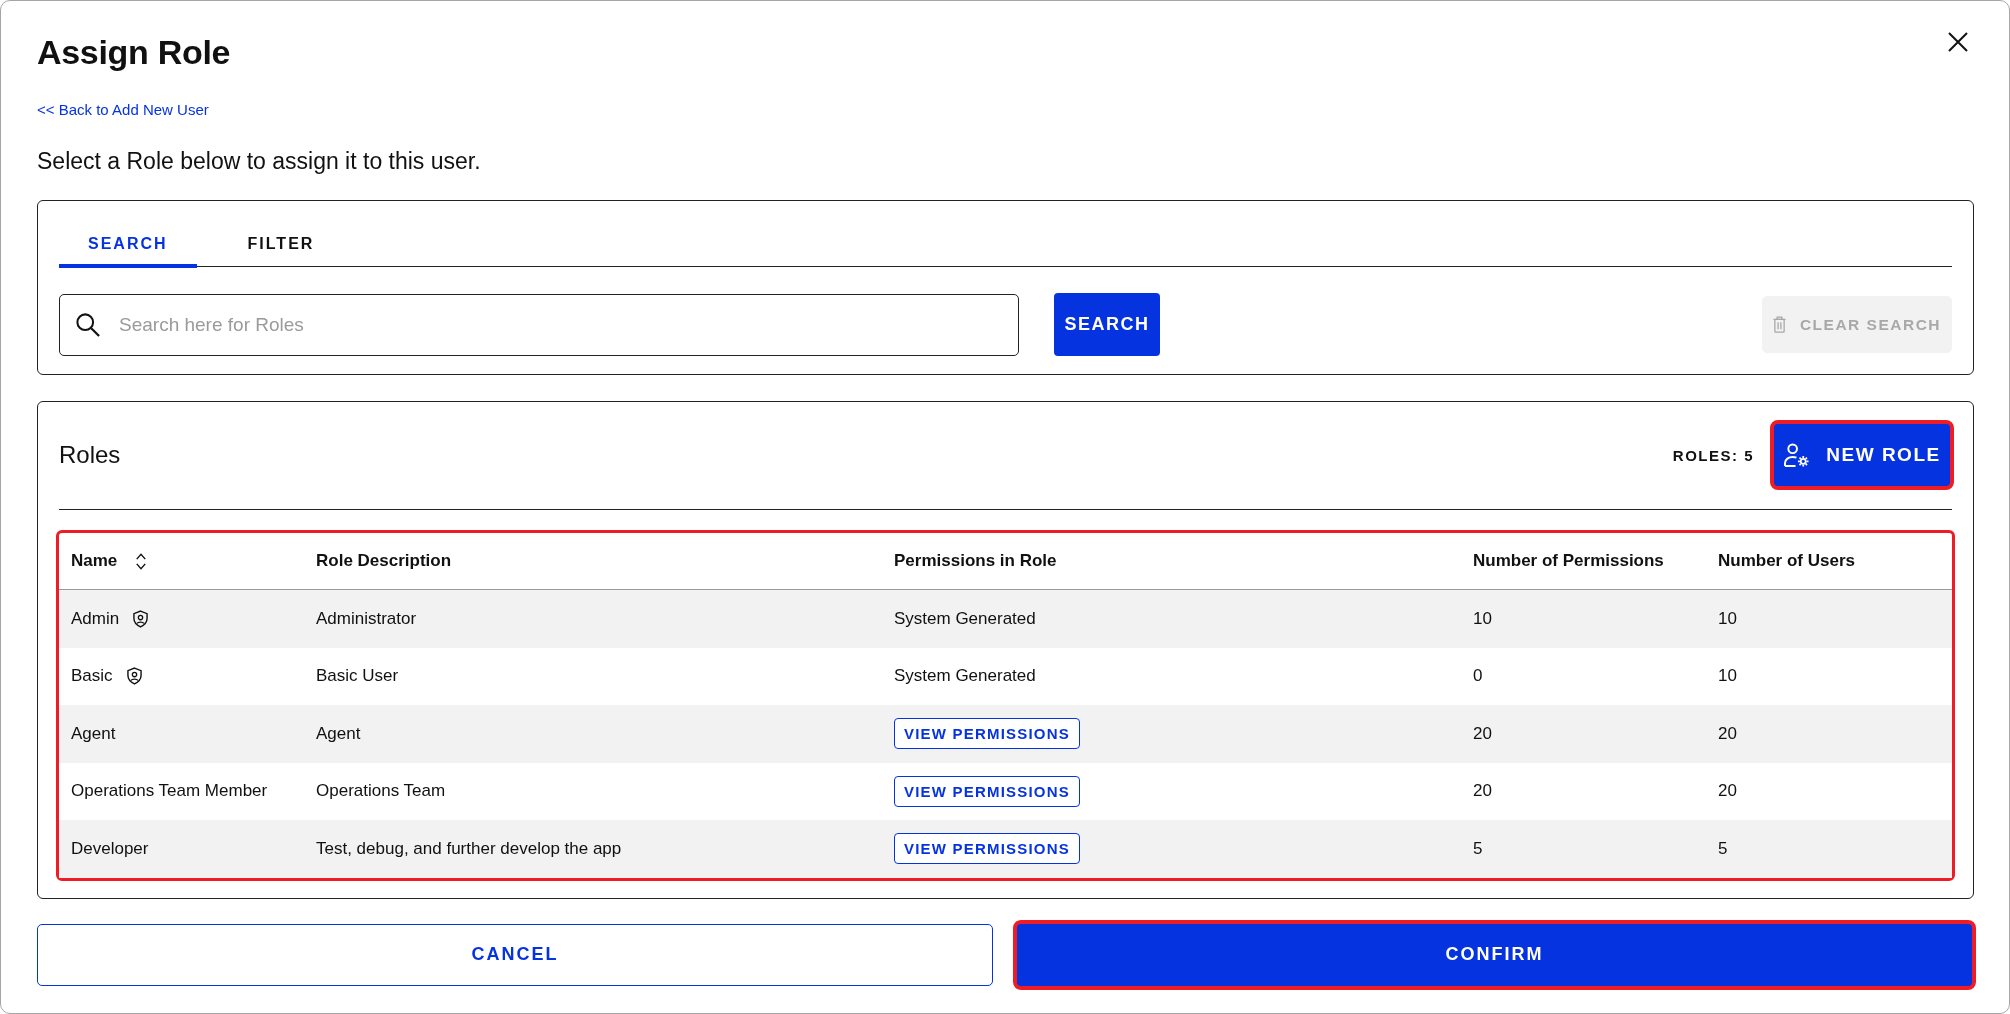 This screenshot has width=2010, height=1014. I want to click on sort-icon, so click(141, 561).